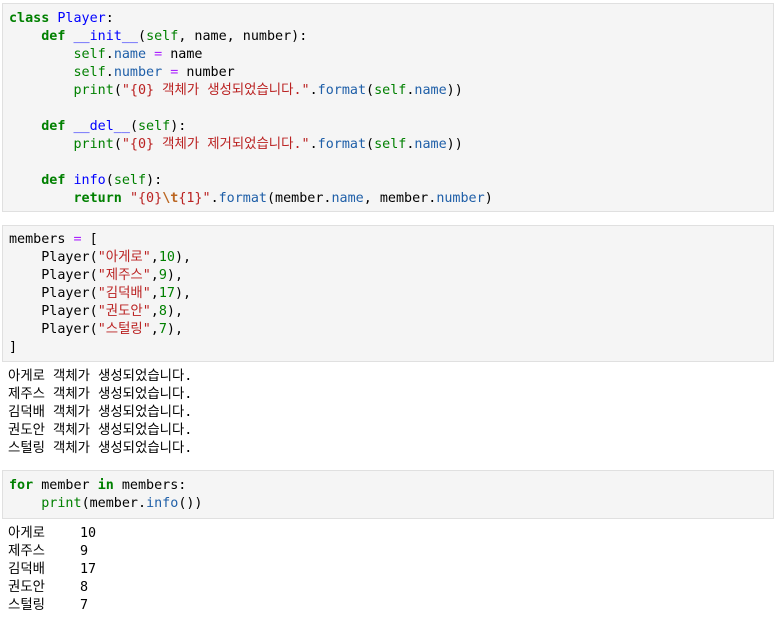 Image resolution: width=778 pixels, height=619 pixels. What do you see at coordinates (133, 198) in the screenshot?
I see `code-token: "` at bounding box center [133, 198].